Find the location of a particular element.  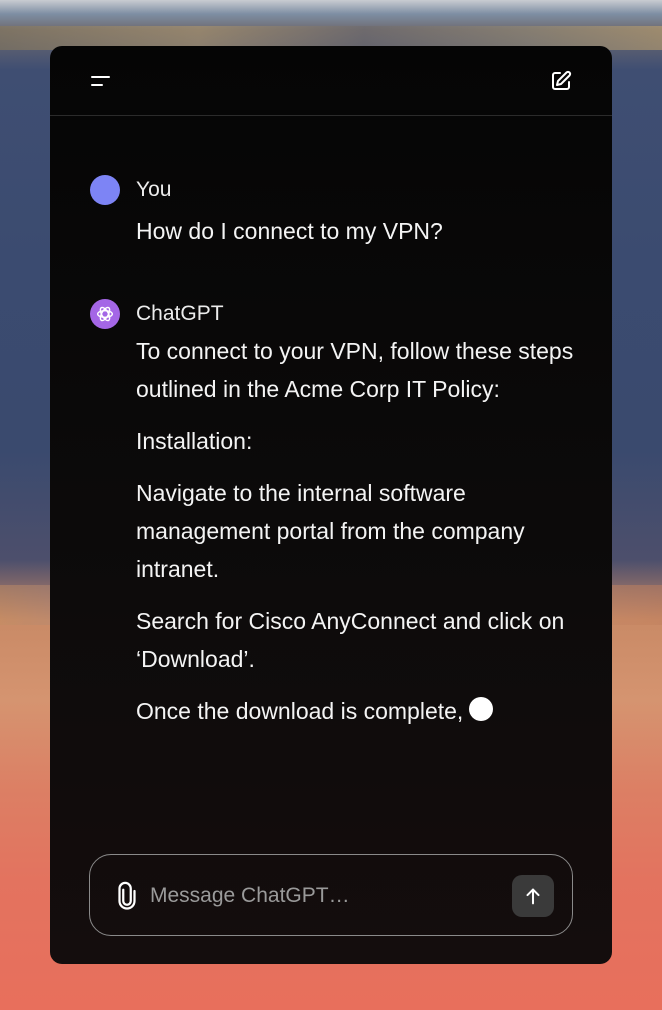

user-avatar is located at coordinates (105, 190).